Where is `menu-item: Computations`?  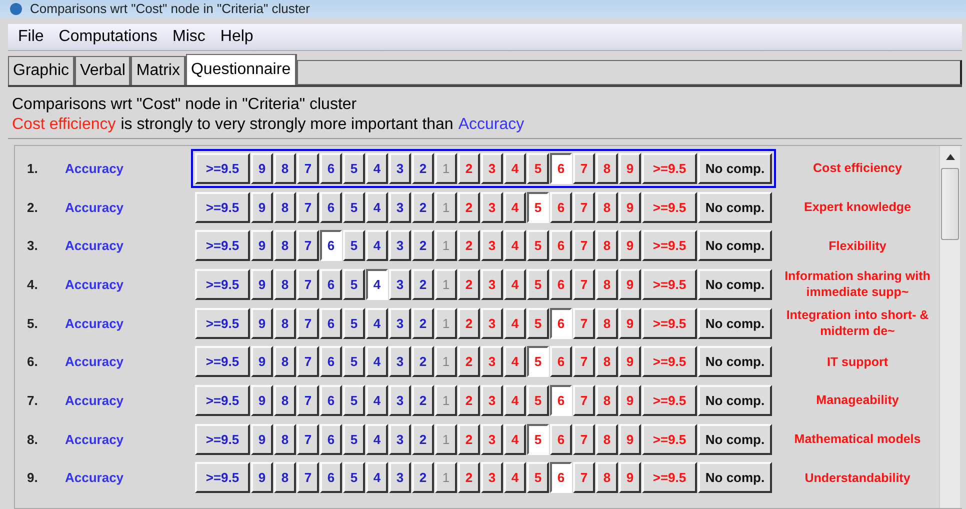 menu-item: Computations is located at coordinates (109, 37).